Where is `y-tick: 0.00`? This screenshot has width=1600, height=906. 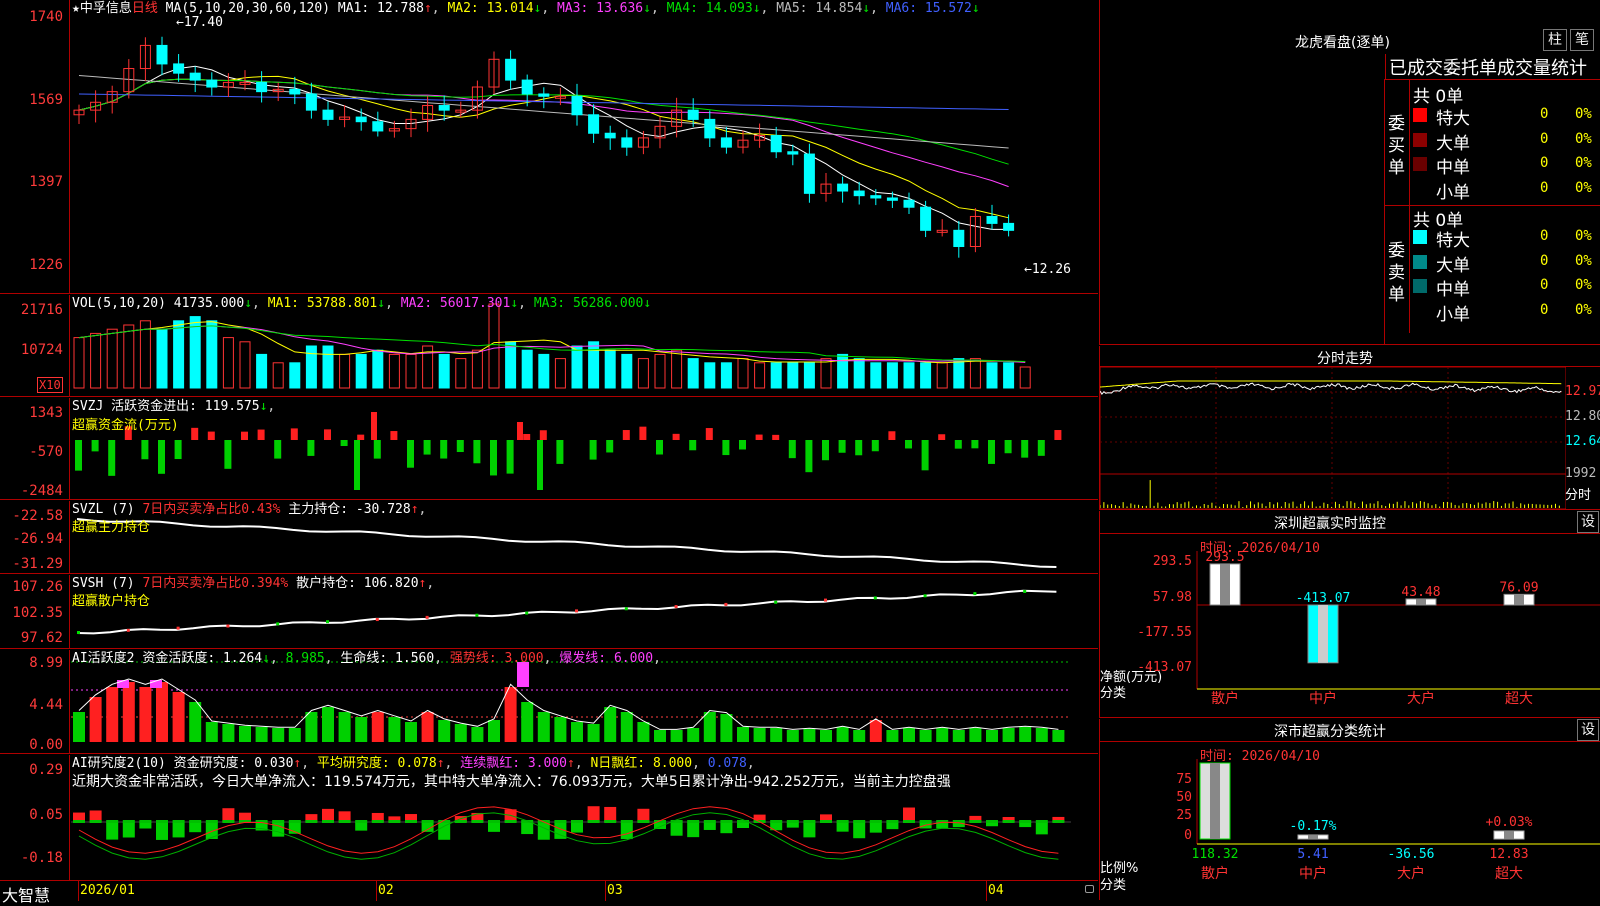
y-tick: 0.00 is located at coordinates (46, 745).